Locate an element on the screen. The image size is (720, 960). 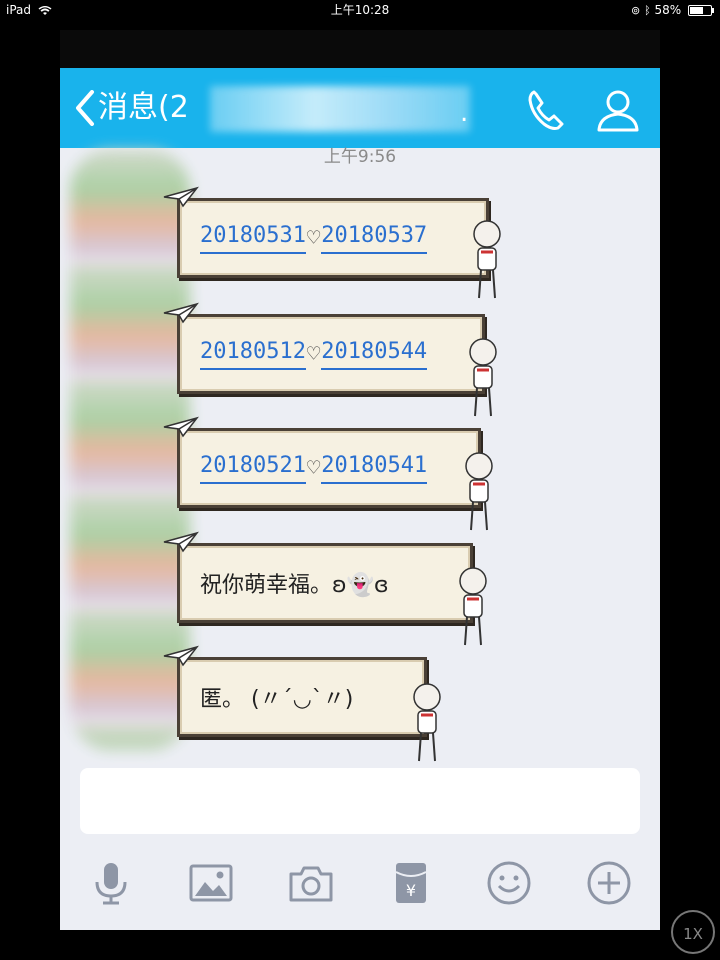
scroll-bubble: 20180512 ♡ 20180544 is located at coordinates (331, 354).